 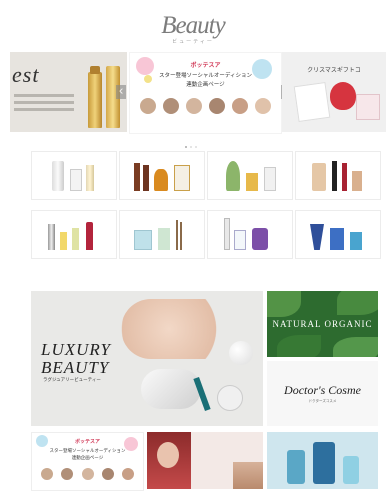 What do you see at coordinates (168, 455) in the screenshot?
I see `model-face` at bounding box center [168, 455].